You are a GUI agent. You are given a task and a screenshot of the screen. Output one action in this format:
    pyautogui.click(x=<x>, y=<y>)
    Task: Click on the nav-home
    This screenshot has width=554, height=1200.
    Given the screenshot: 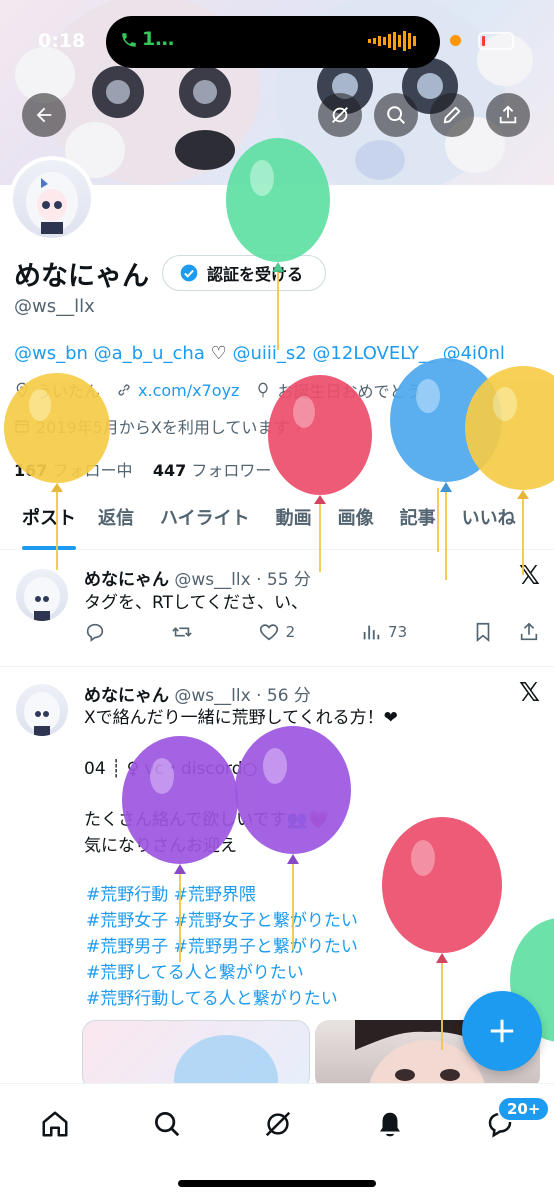 What is the action you would take?
    pyautogui.click(x=55, y=1124)
    